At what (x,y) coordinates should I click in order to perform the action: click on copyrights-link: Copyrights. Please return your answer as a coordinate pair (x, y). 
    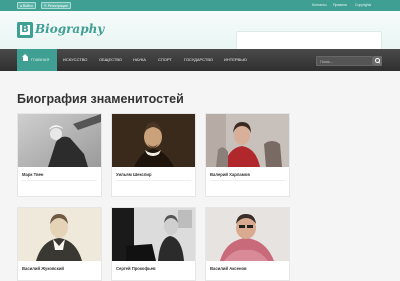
    Looking at the image, I should click on (363, 5).